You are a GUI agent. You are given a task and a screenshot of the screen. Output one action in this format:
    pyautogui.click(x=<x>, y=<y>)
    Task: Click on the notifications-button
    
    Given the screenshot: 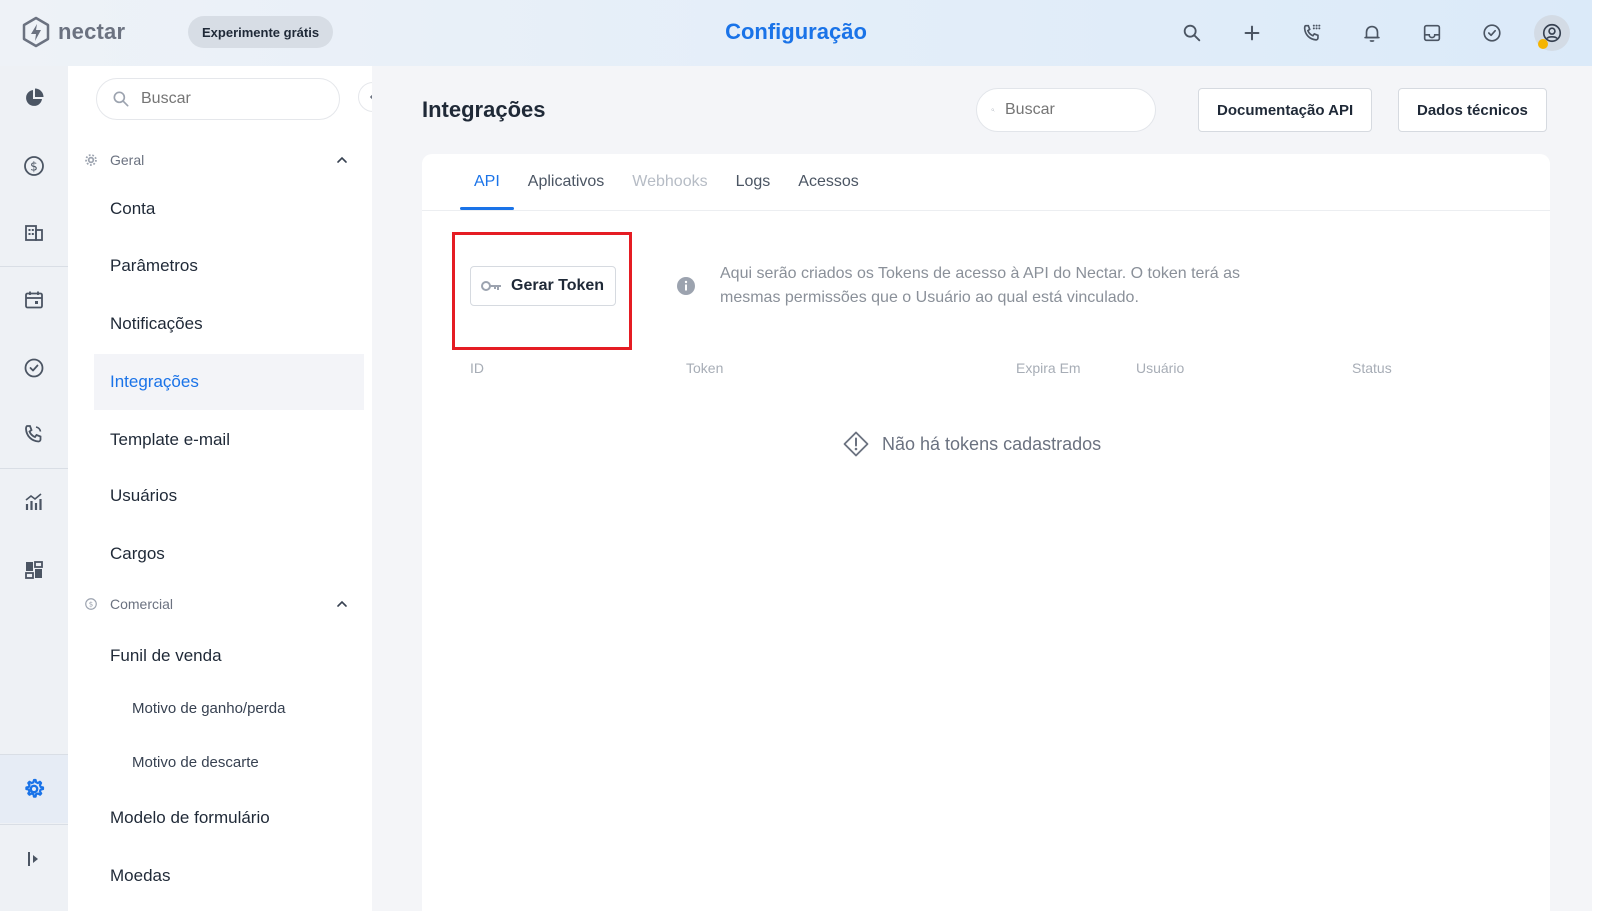 What is the action you would take?
    pyautogui.click(x=1372, y=33)
    